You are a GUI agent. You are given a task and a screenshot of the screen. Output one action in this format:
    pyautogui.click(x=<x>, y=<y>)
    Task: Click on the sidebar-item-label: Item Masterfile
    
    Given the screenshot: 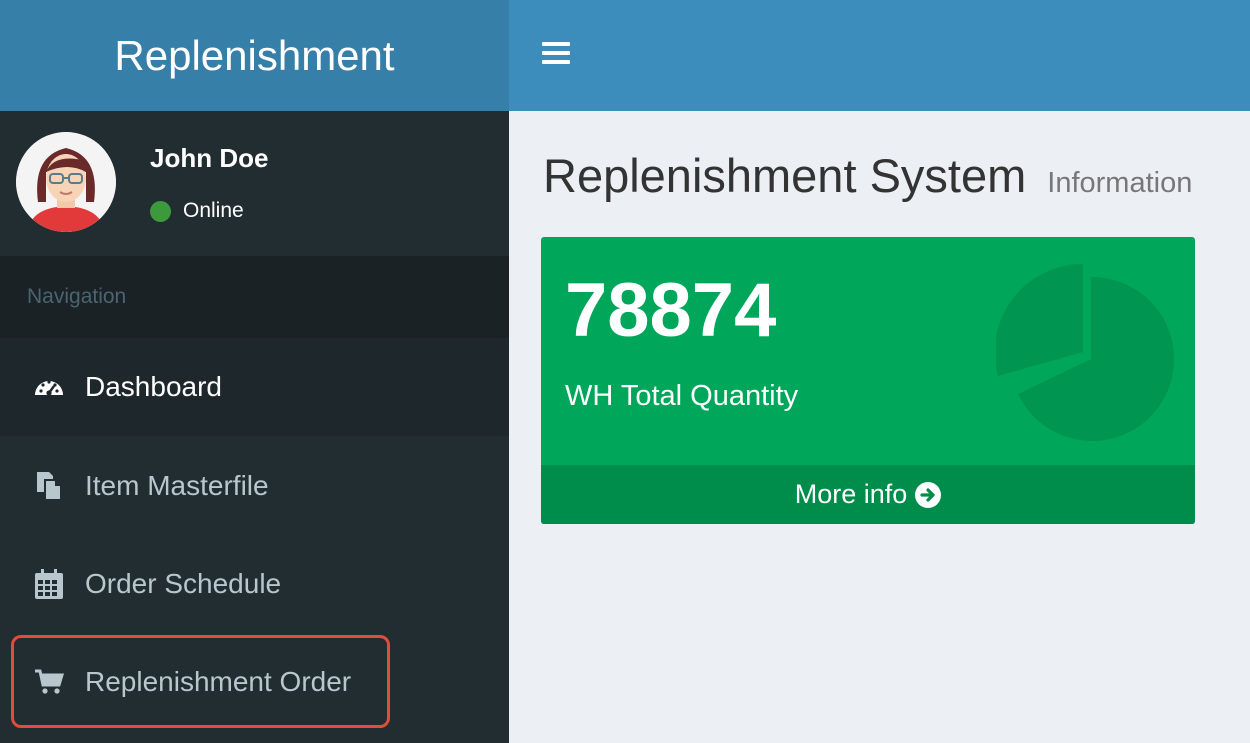 What is the action you would take?
    pyautogui.click(x=177, y=485)
    